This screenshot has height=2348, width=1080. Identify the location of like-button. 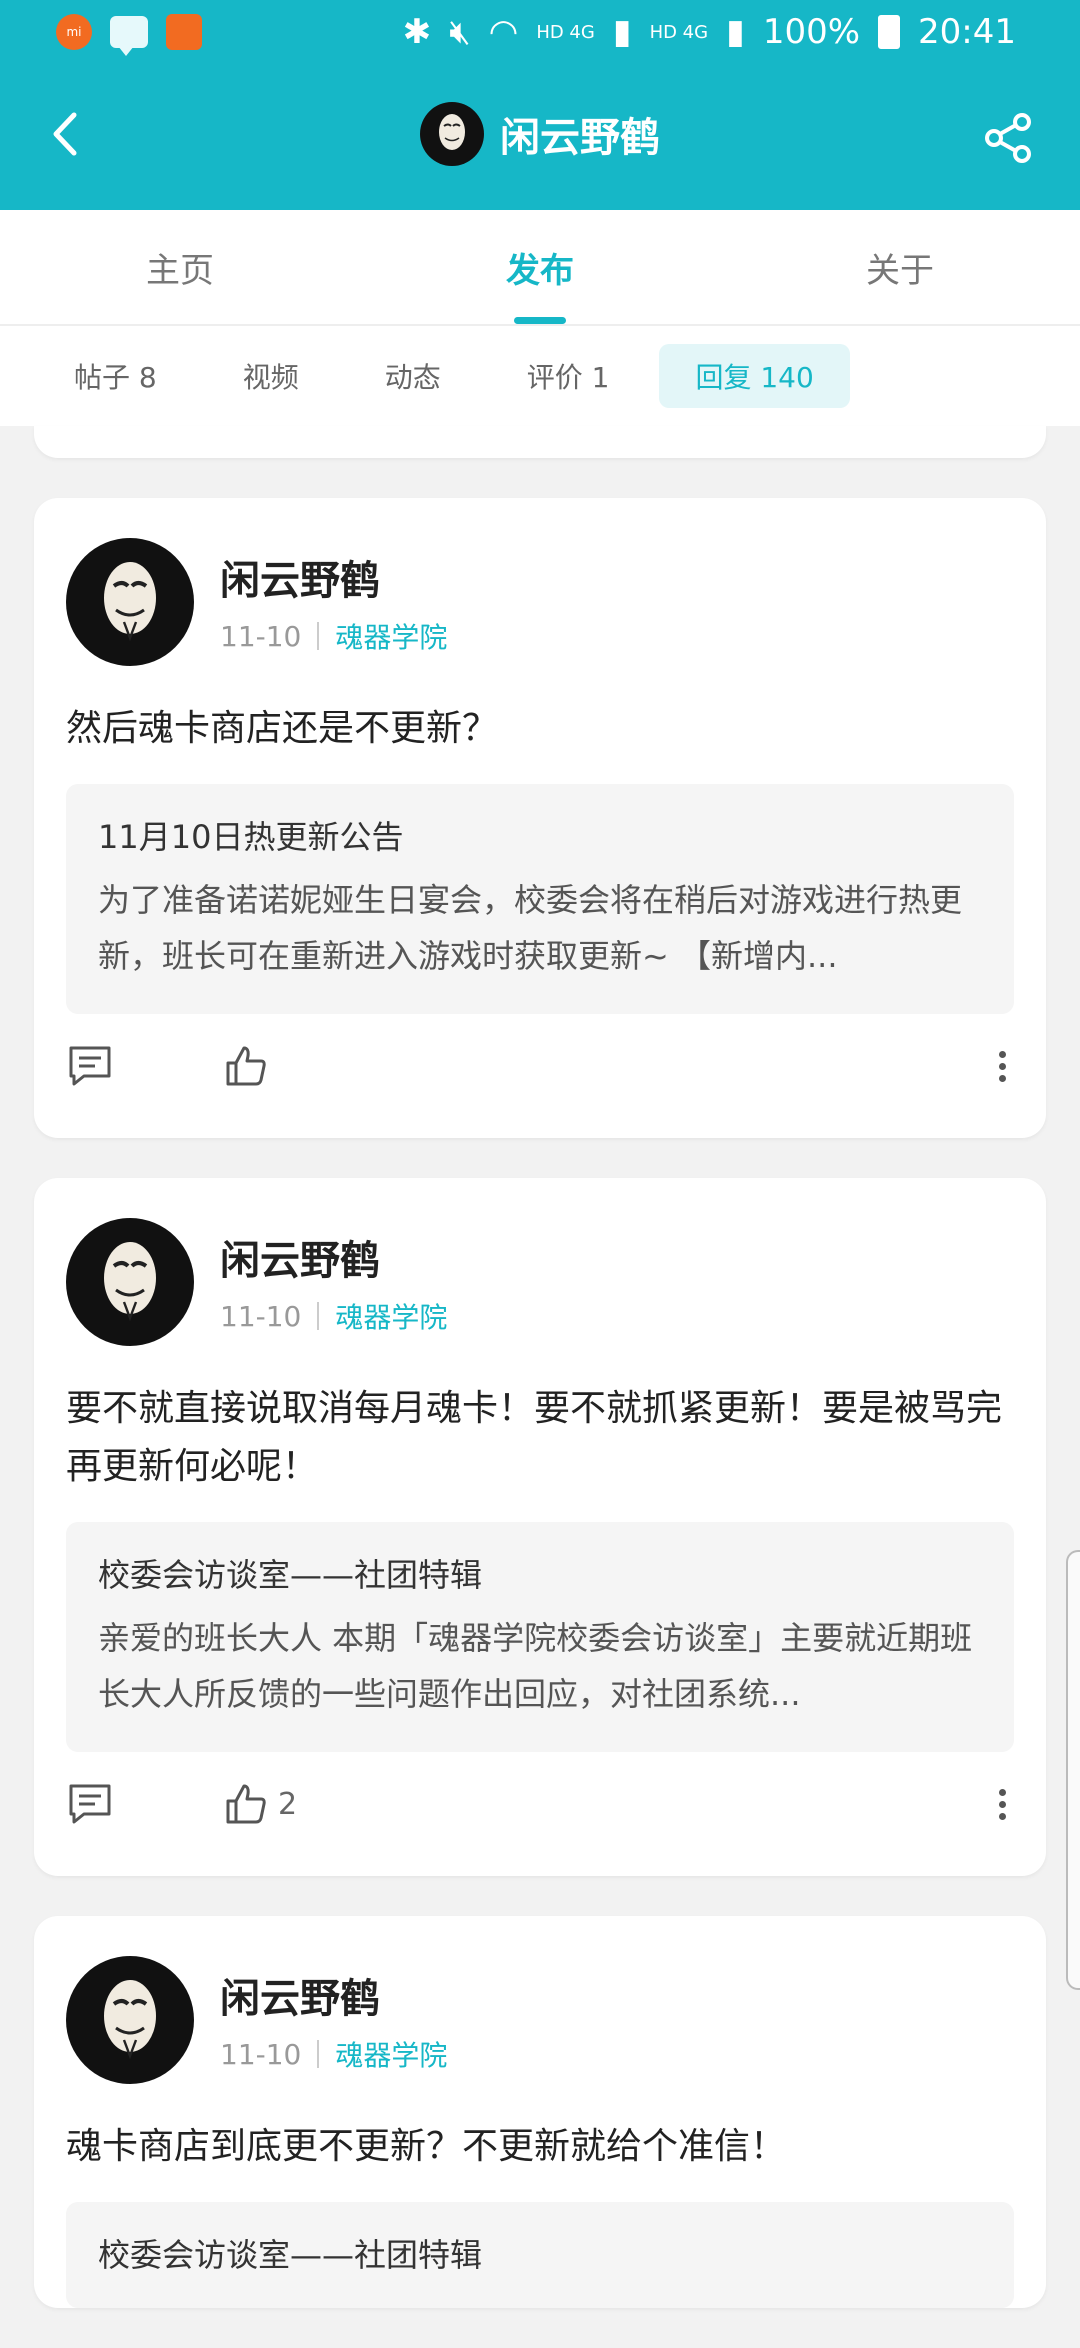
(251, 1066).